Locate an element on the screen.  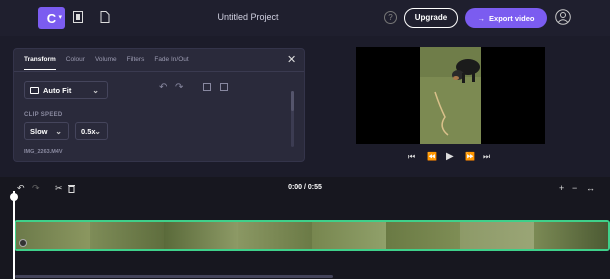
aspect-icon is located at coordinates (34, 90).